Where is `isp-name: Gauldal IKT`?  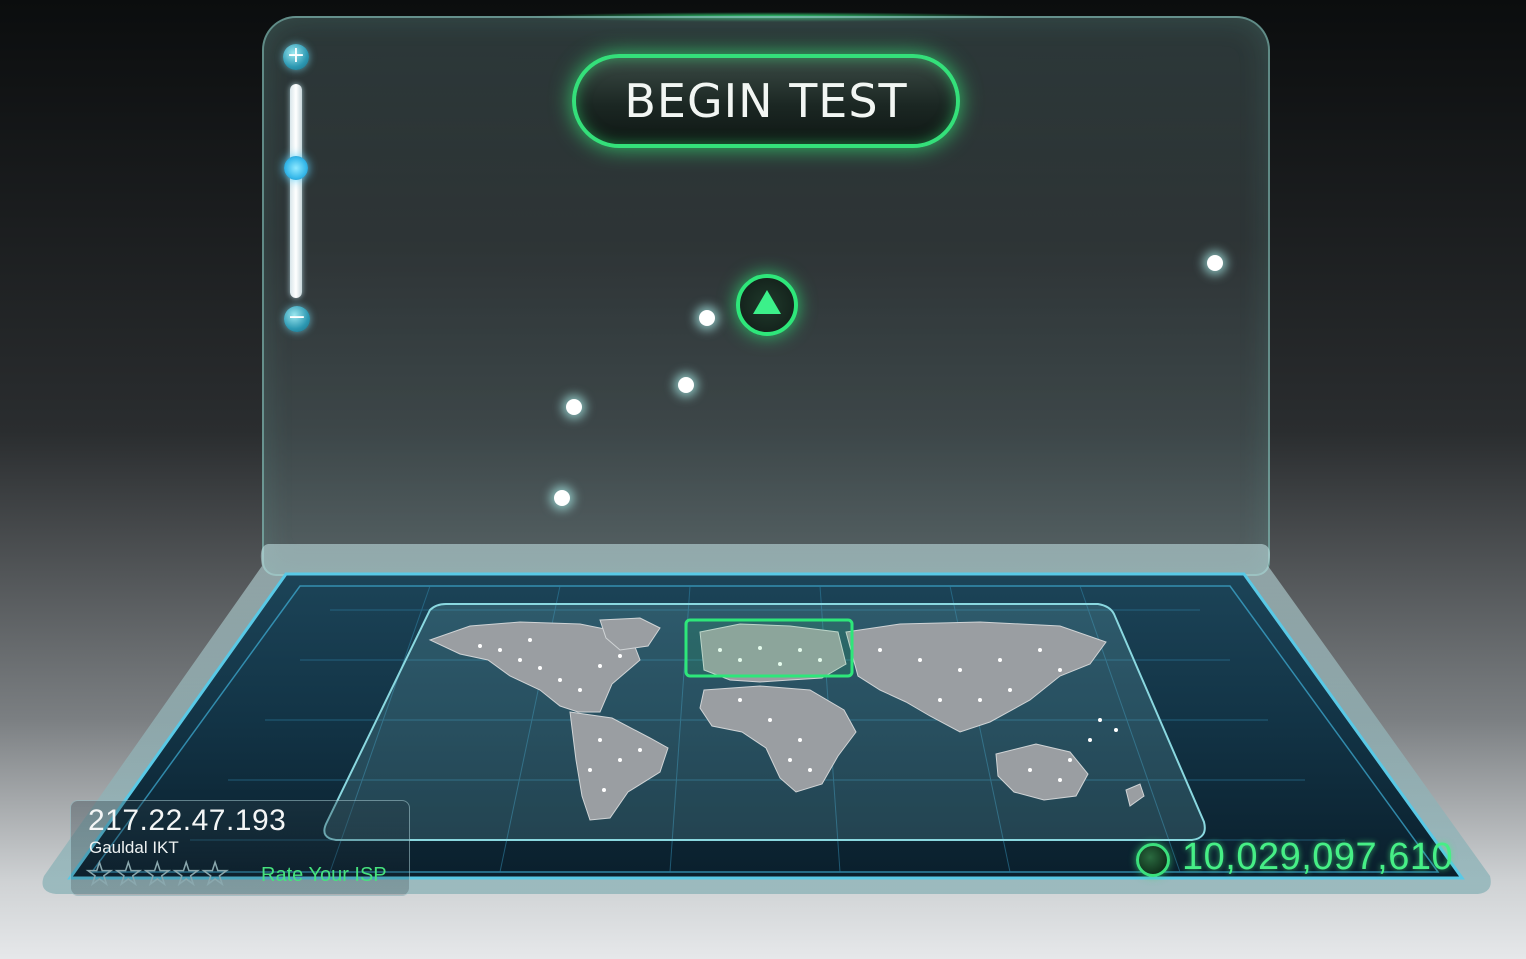 isp-name: Gauldal IKT is located at coordinates (134, 847).